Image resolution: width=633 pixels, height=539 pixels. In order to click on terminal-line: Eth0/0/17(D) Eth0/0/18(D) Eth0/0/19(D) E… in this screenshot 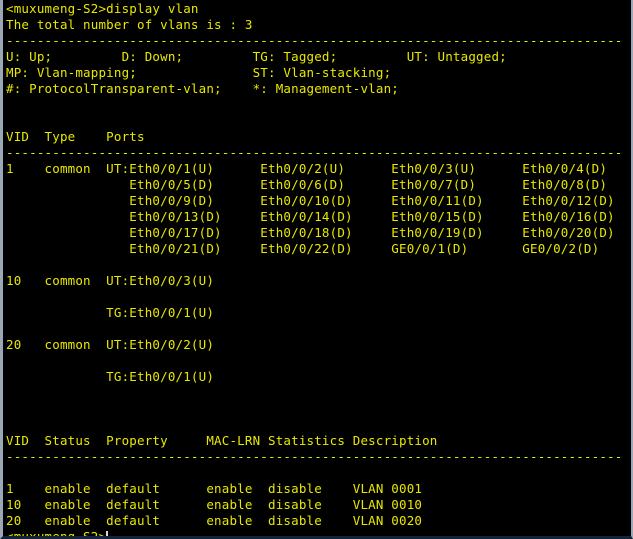, I will do `click(310, 232)`.